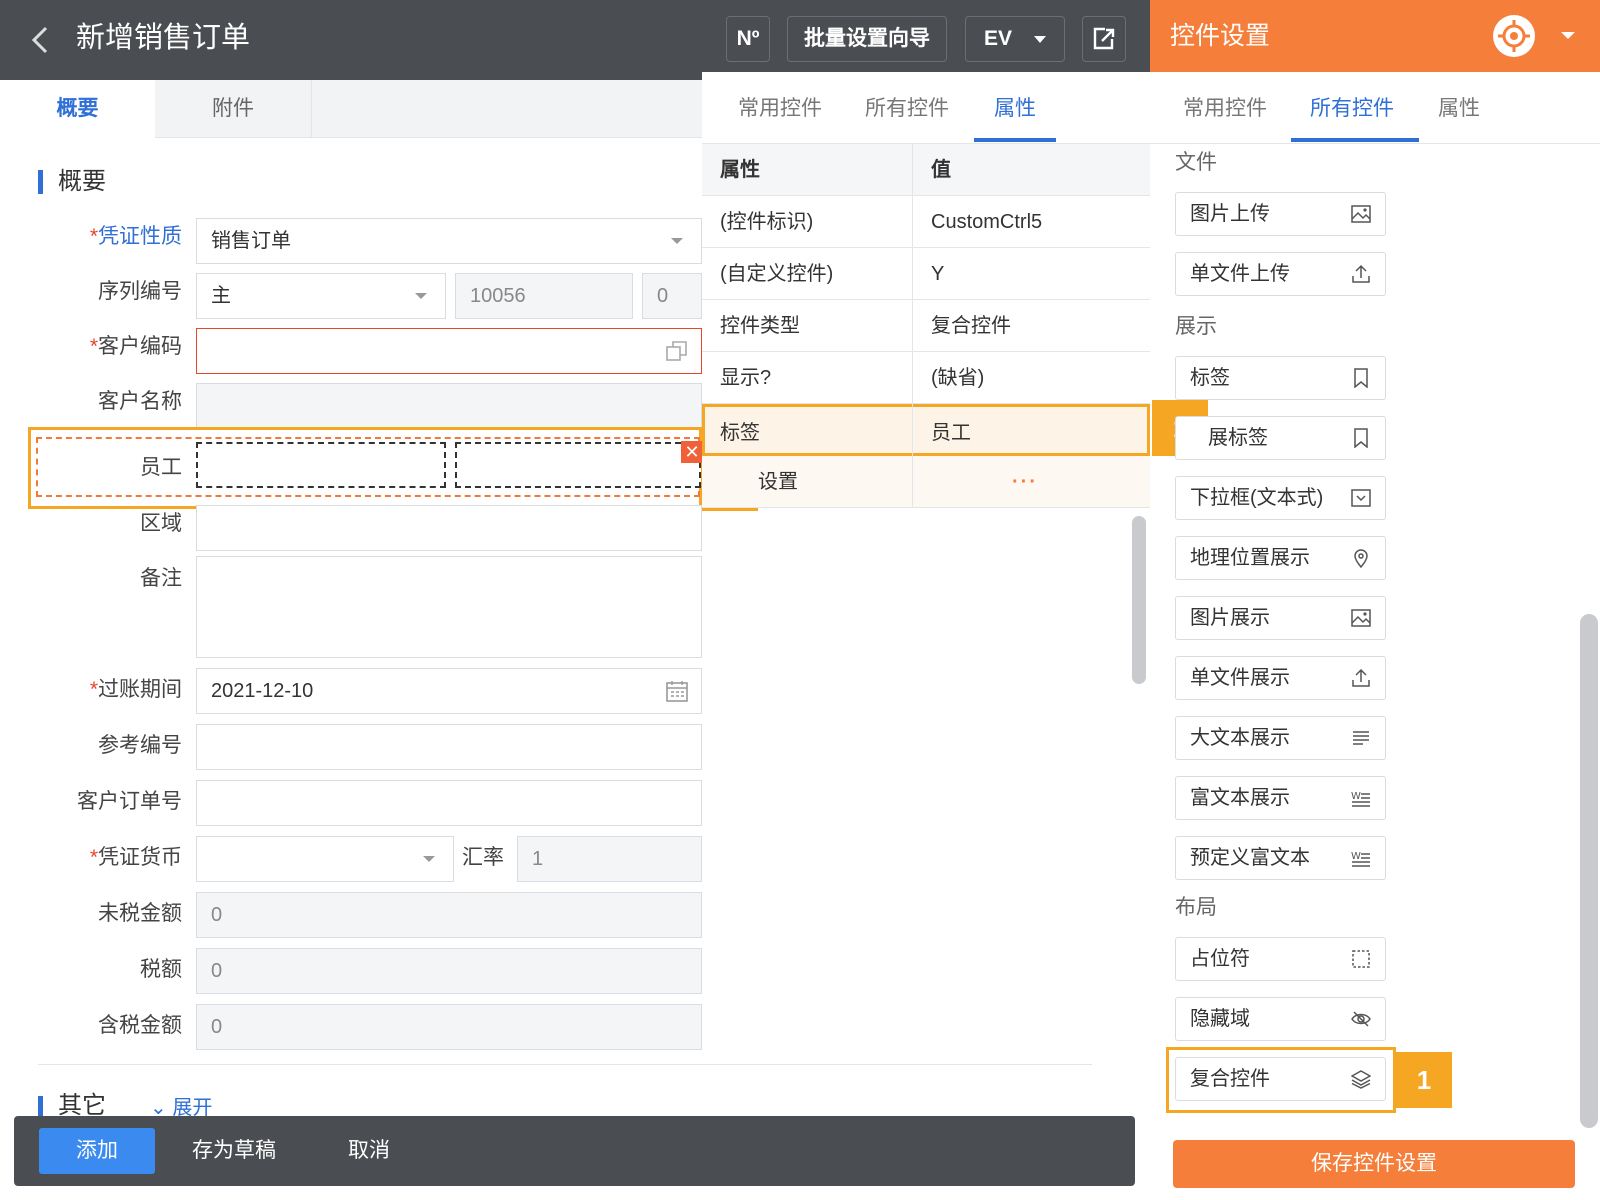 This screenshot has width=1600, height=1200. Describe the element at coordinates (233, 109) in the screenshot. I see `tab-attachments: 附件` at that location.